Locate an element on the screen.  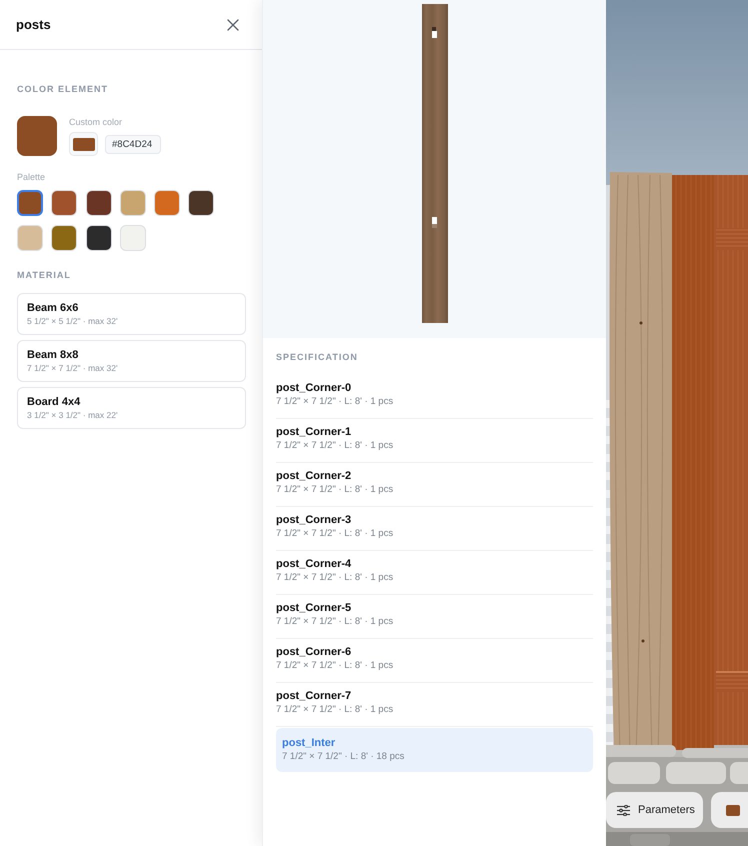
part-name: post_Inter is located at coordinates (309, 743).